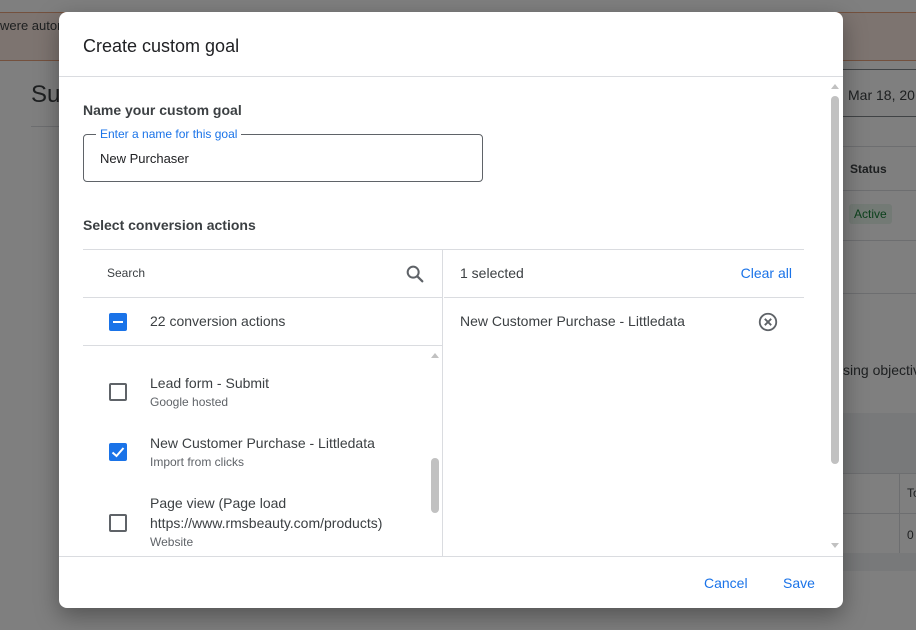  Describe the element at coordinates (283, 154) in the screenshot. I see `goal-name-field: Enter a name for this goal New Purchaser` at that location.